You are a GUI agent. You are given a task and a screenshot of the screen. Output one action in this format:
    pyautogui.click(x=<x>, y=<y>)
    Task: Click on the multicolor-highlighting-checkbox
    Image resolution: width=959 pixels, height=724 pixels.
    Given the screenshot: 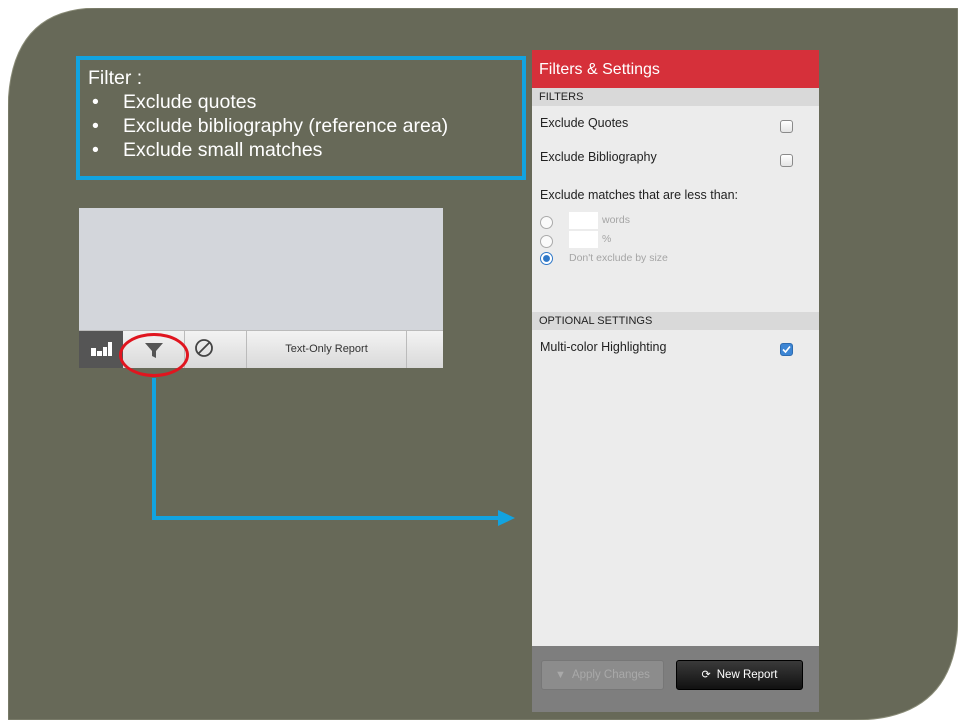 What is the action you would take?
    pyautogui.click(x=786, y=349)
    